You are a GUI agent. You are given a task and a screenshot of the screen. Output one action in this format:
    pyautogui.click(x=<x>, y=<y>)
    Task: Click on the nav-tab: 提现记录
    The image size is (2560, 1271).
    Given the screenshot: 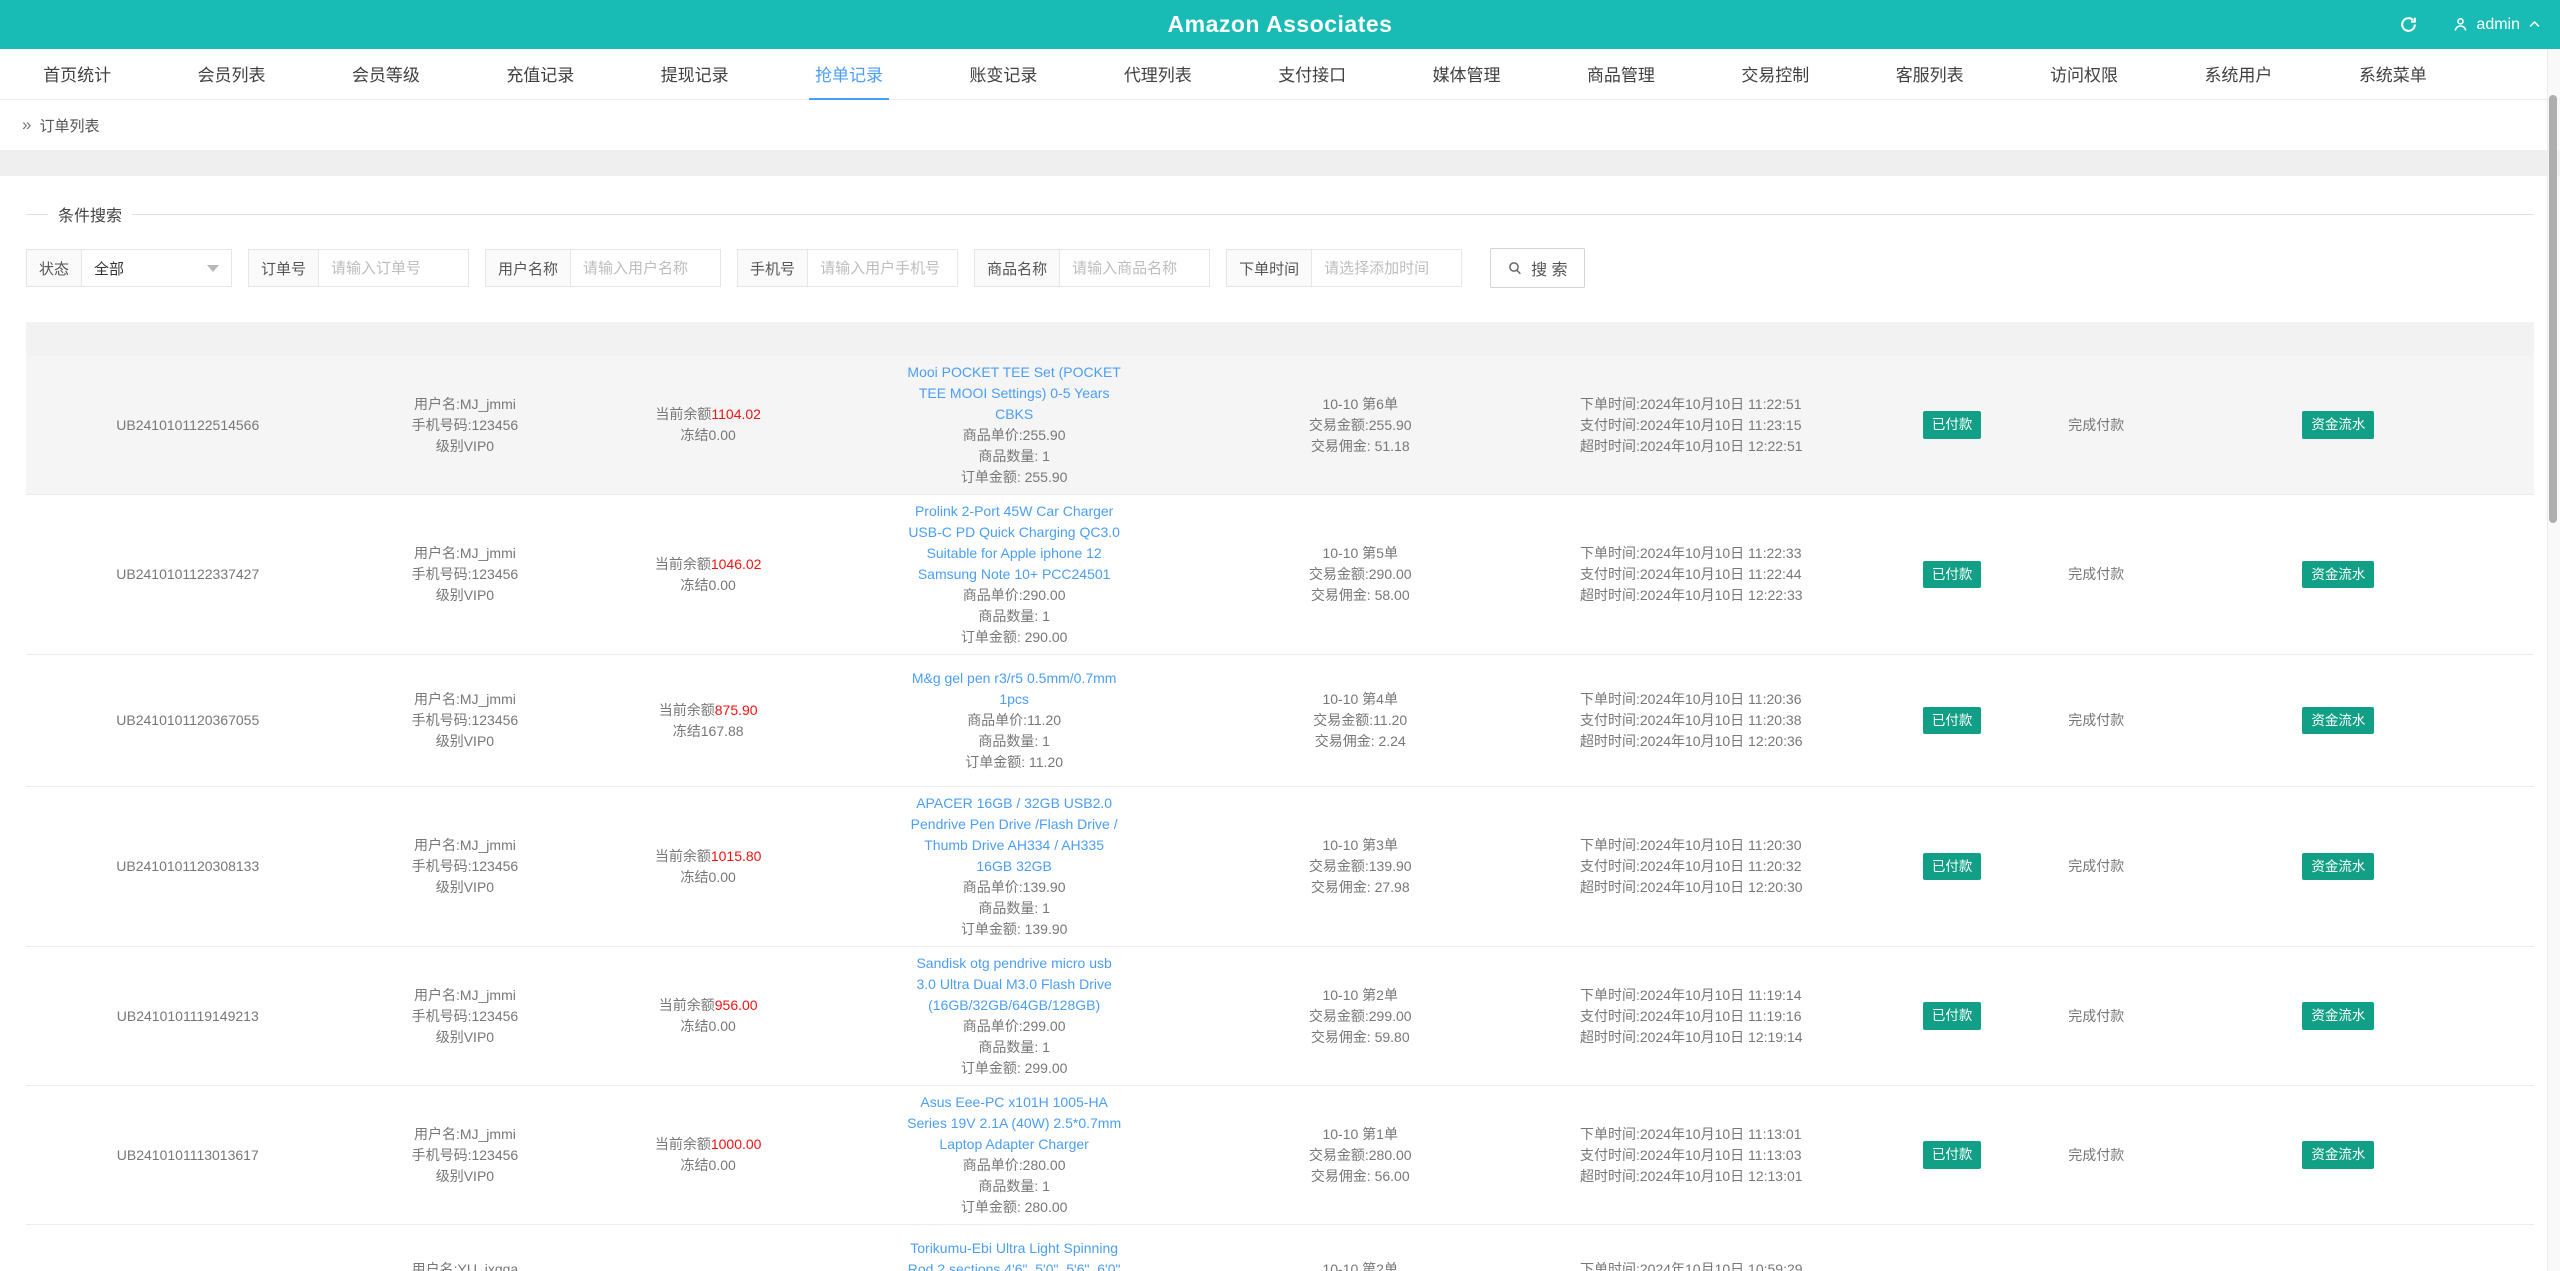 What is the action you would take?
    pyautogui.click(x=695, y=74)
    